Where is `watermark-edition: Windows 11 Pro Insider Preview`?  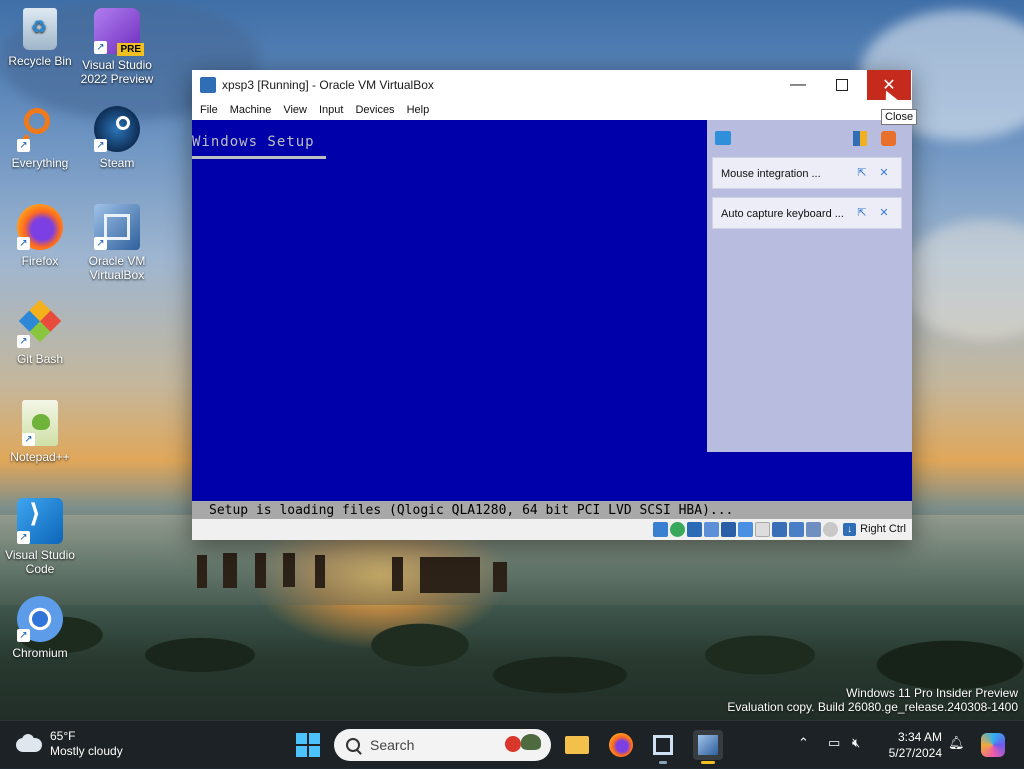 watermark-edition: Windows 11 Pro Insider Preview is located at coordinates (932, 693).